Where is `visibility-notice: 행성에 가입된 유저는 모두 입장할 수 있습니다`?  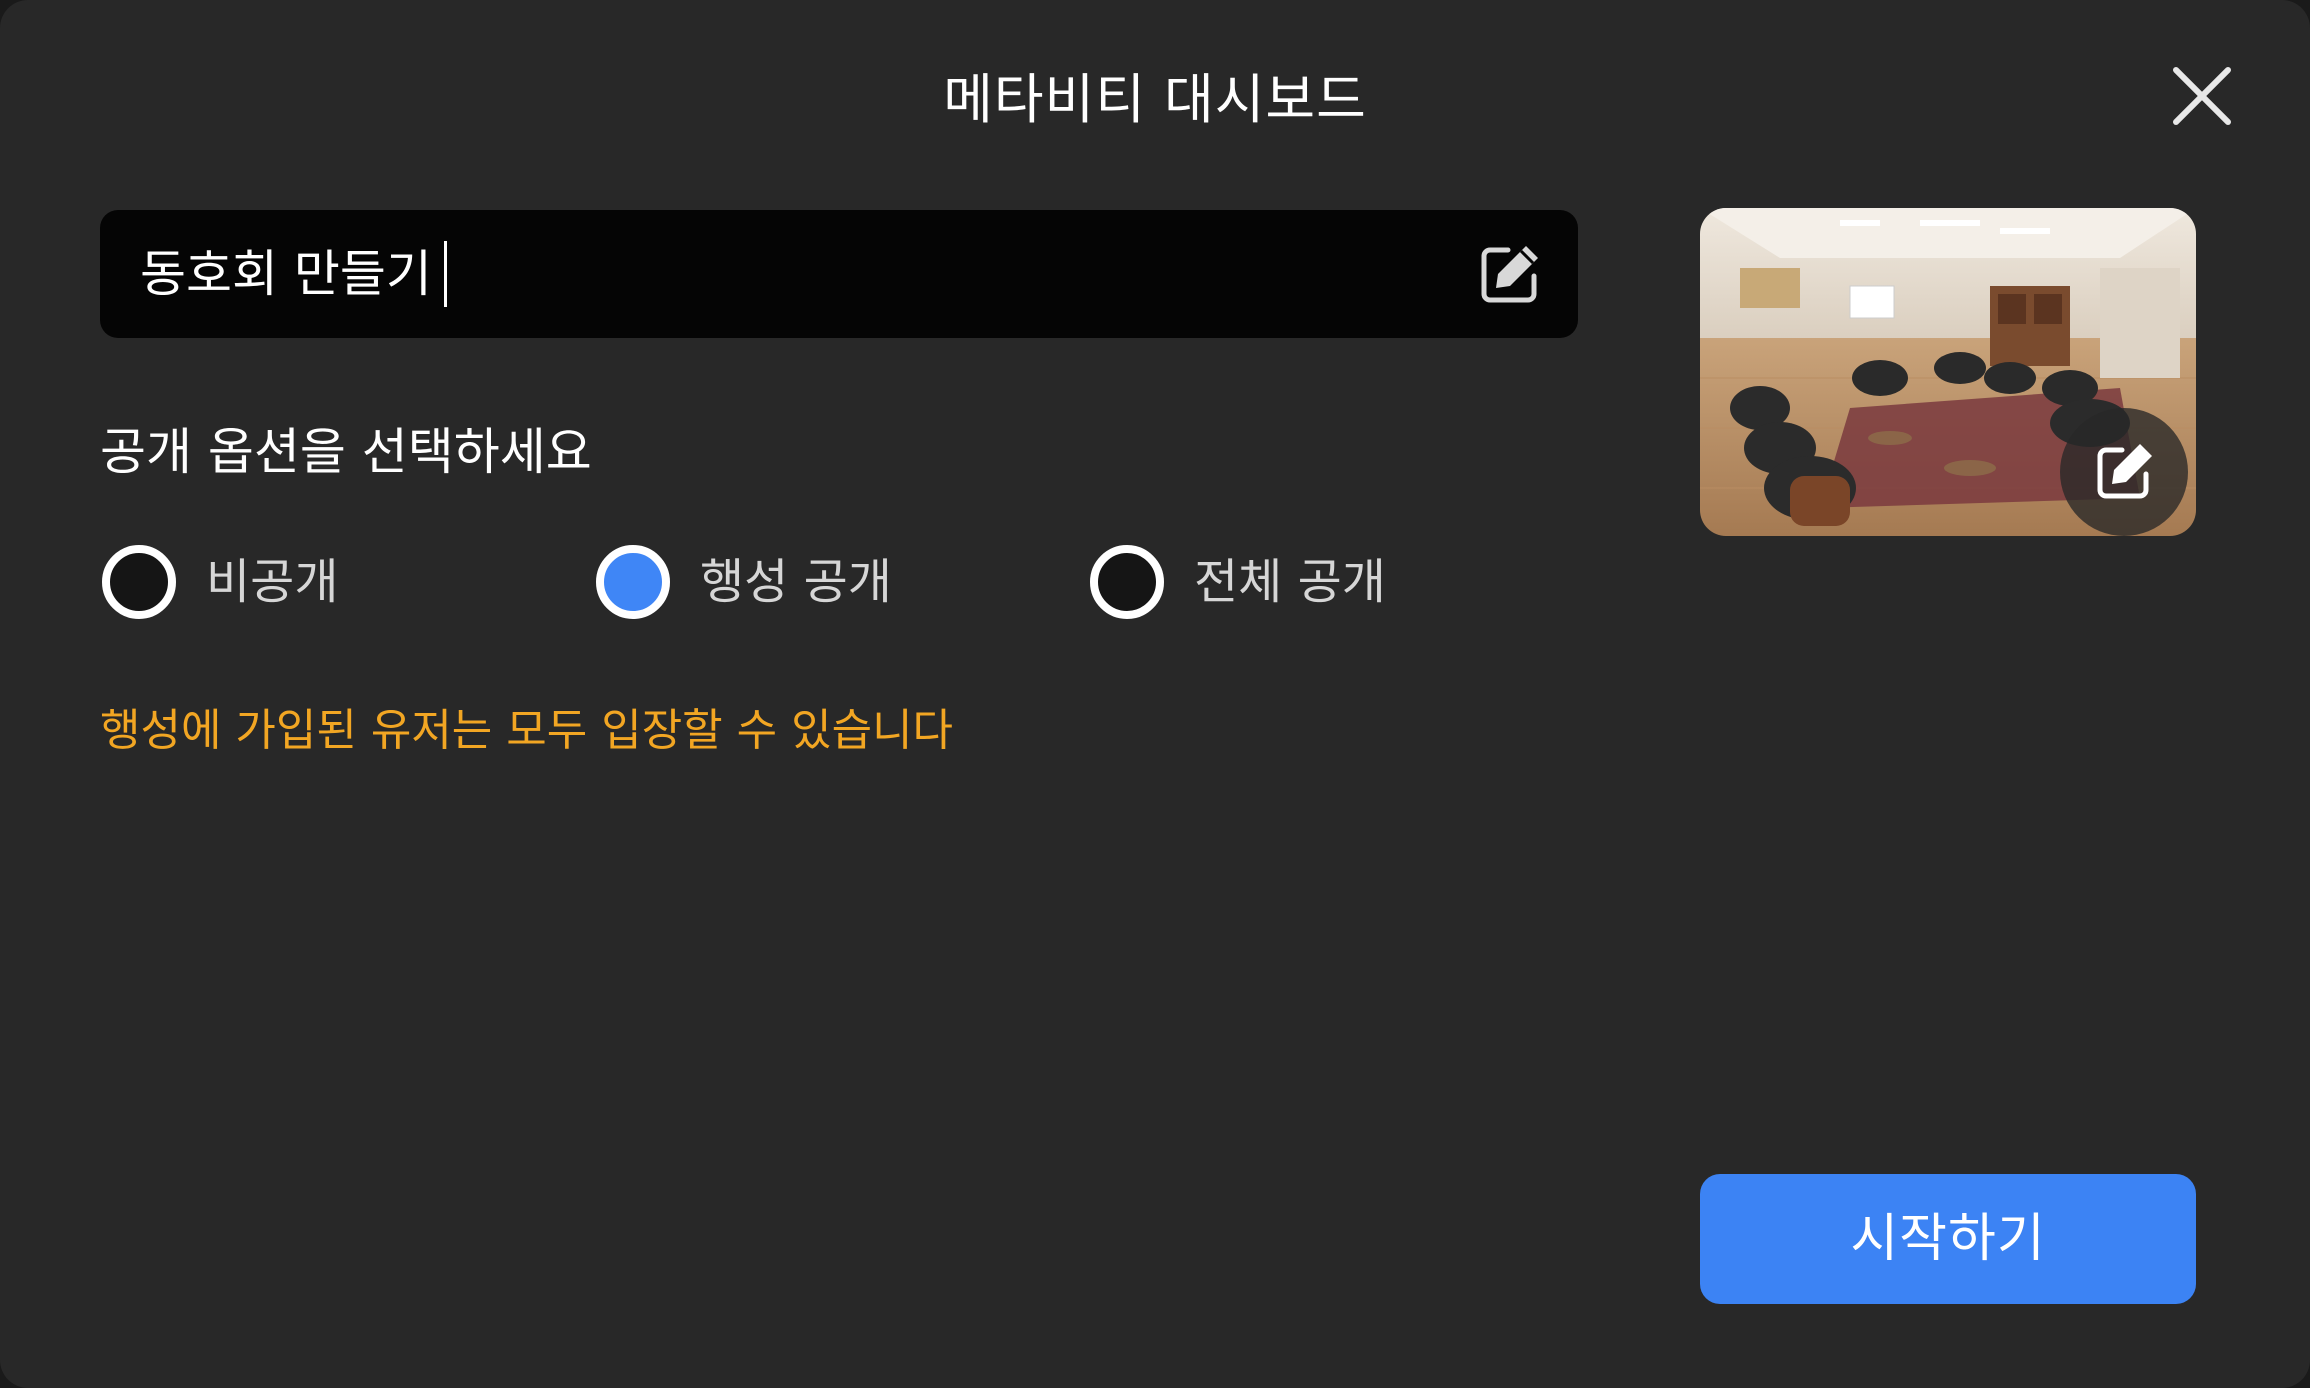
visibility-notice: 행성에 가입된 유저는 모두 입장할 수 있습니다 is located at coordinates (527, 730).